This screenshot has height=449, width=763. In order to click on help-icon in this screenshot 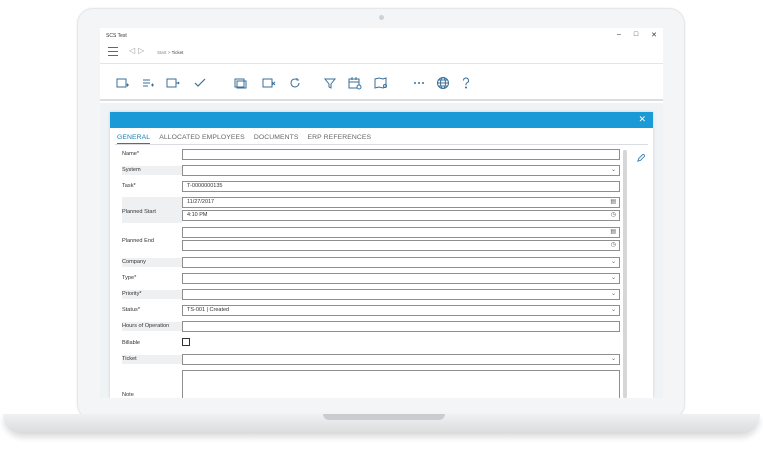, I will do `click(466, 83)`.